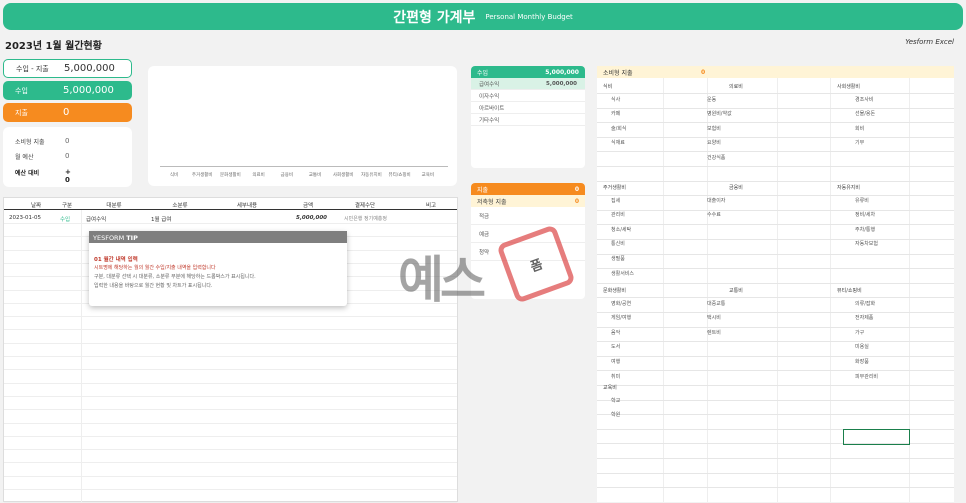 This screenshot has height=503, width=966. Describe the element at coordinates (859, 128) in the screenshot. I see `category-item: 회비` at that location.